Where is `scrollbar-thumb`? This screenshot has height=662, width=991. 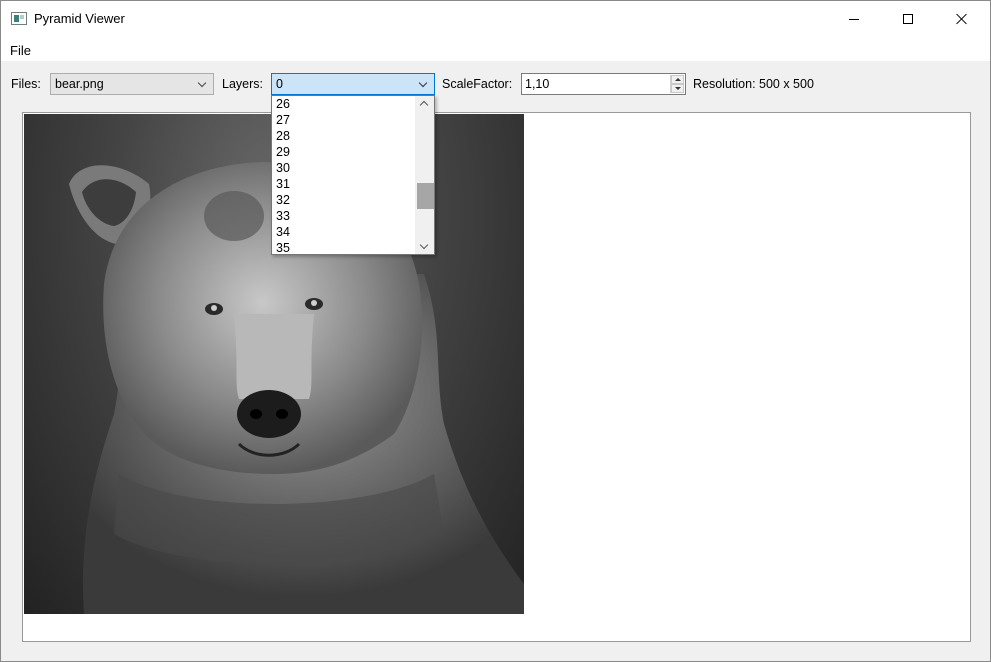 scrollbar-thumb is located at coordinates (425, 196).